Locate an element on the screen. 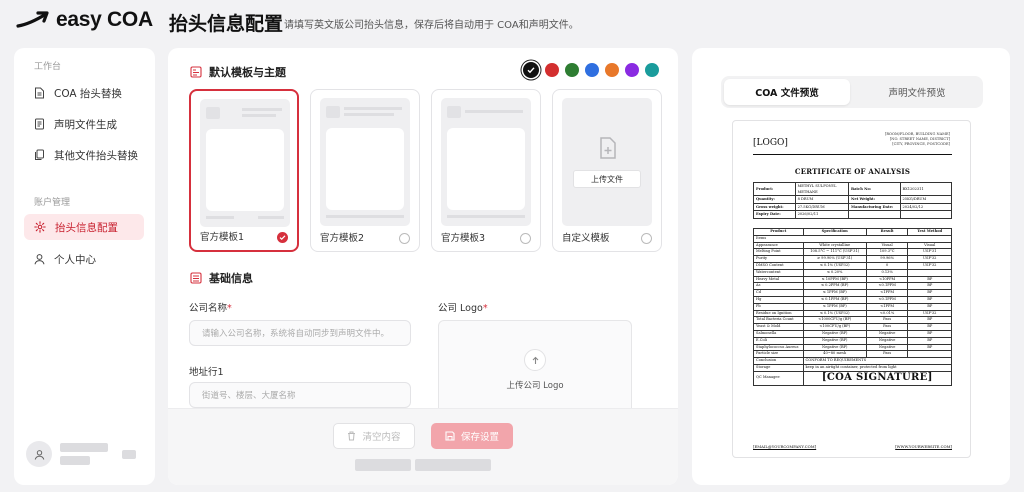  sidebar-item-label: COA 抬头替换 is located at coordinates (88, 93).